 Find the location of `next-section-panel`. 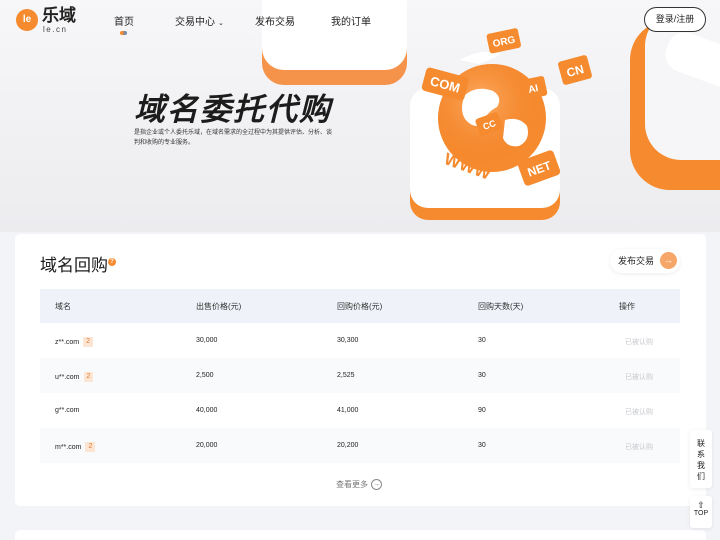

next-section-panel is located at coordinates (360, 535).